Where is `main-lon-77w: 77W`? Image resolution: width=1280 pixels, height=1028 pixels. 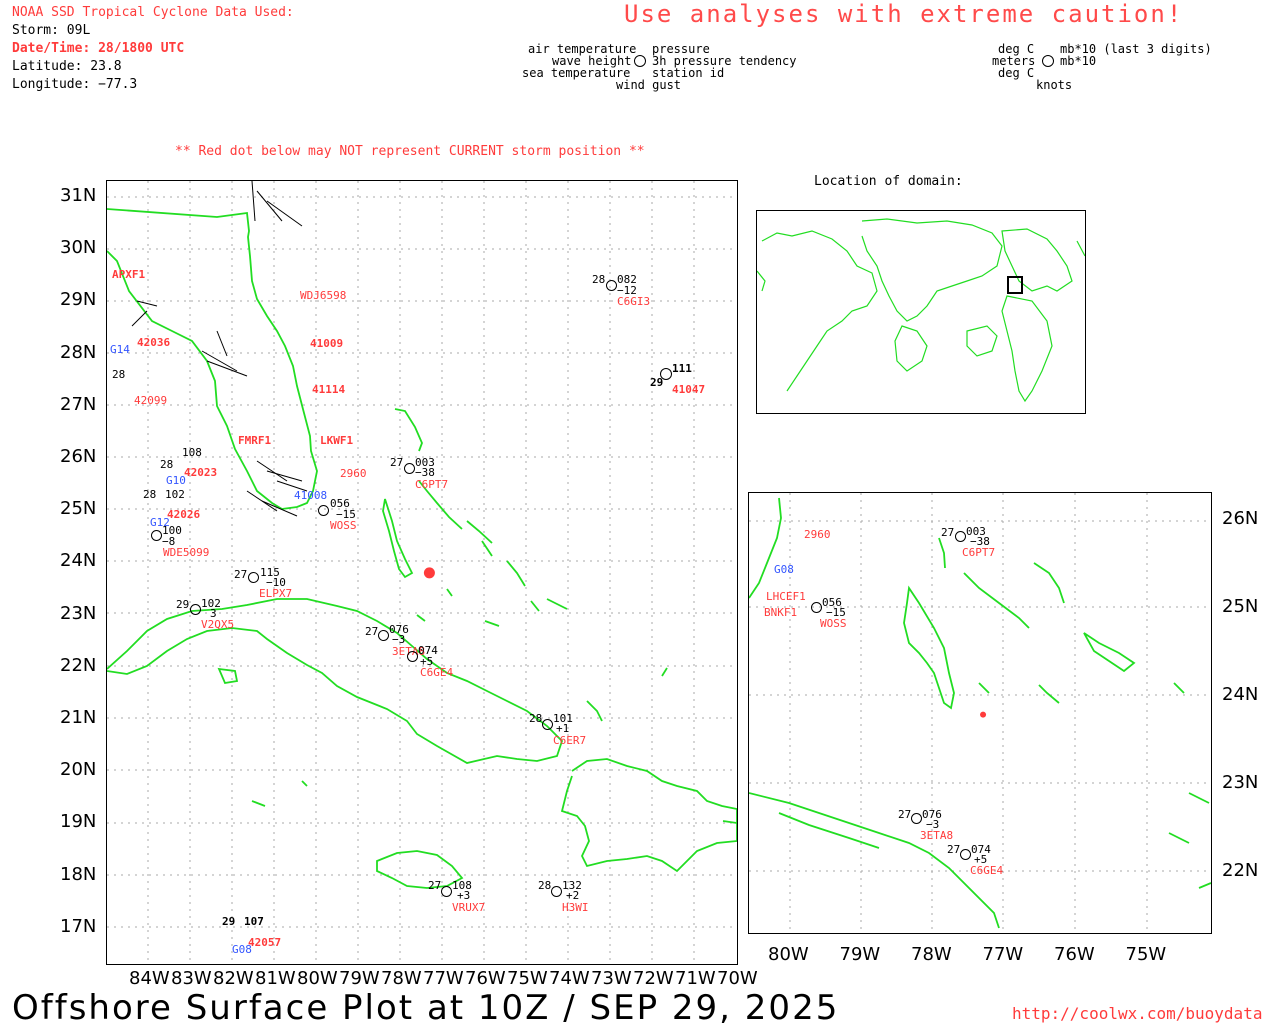 main-lon-77w: 77W is located at coordinates (443, 978).